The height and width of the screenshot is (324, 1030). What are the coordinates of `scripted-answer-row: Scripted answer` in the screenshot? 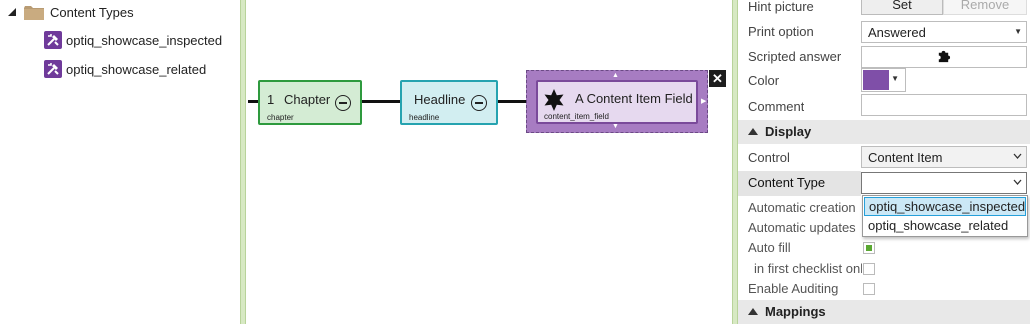 It's located at (884, 57).